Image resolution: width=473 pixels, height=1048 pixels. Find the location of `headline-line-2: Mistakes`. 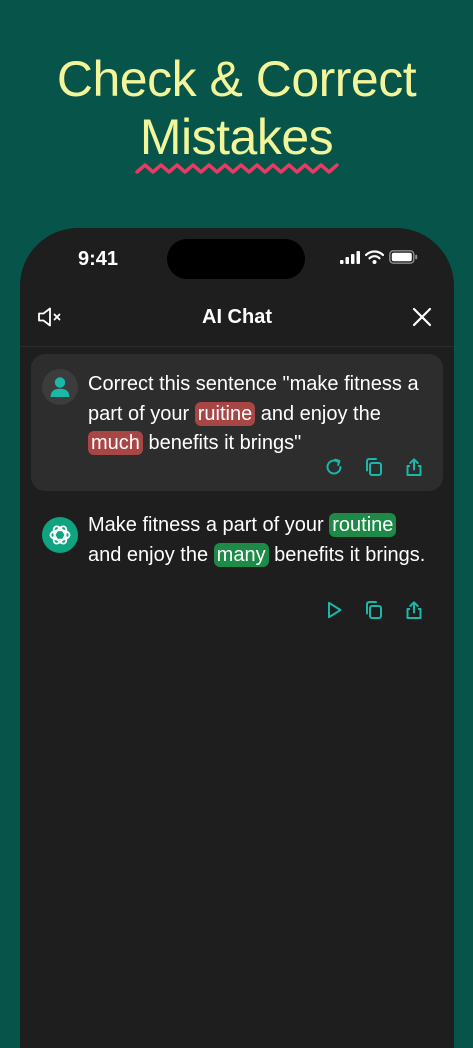

headline-line-2: Mistakes is located at coordinates (236, 137).